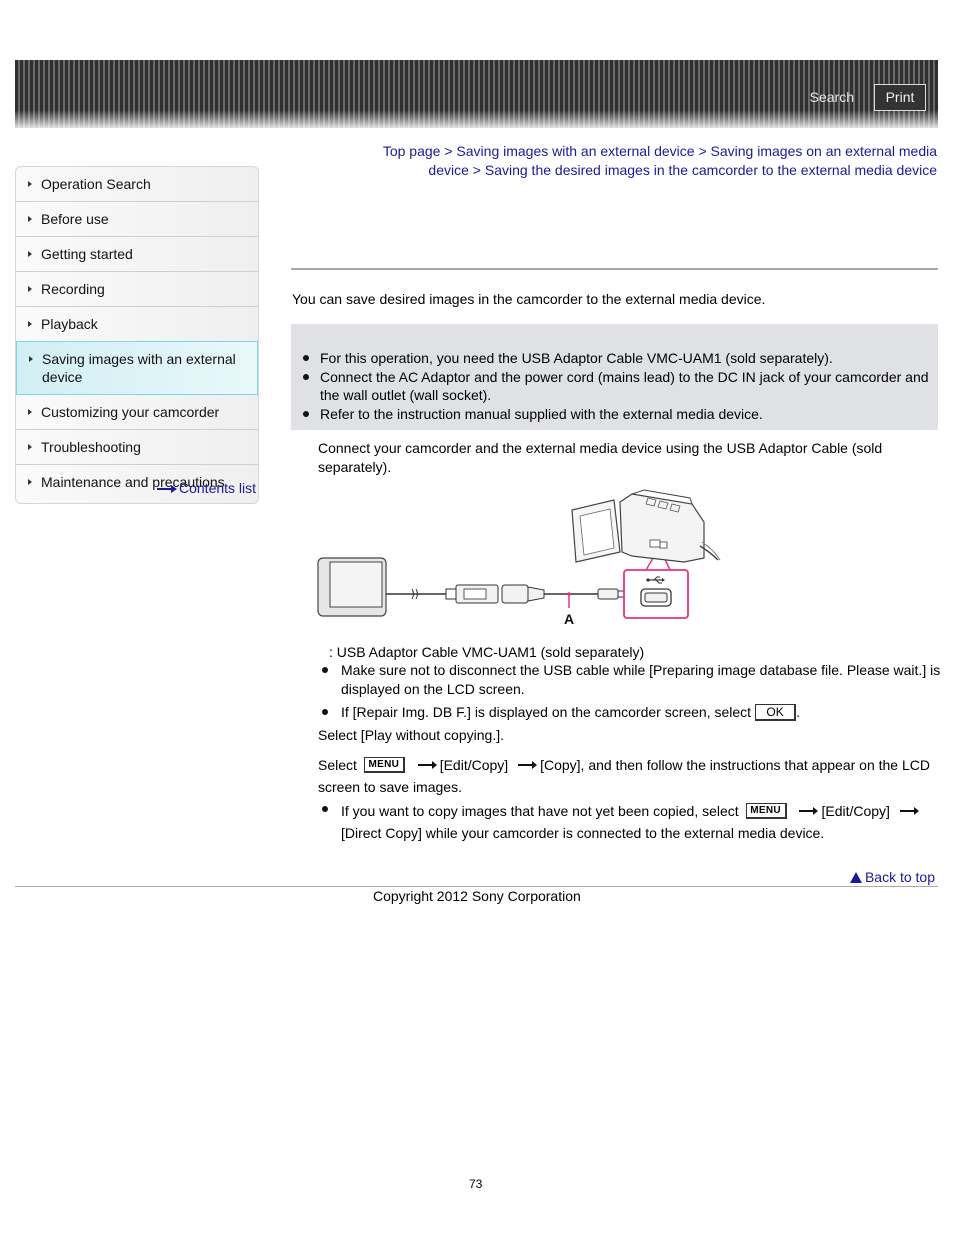 This screenshot has width=954, height=1235. What do you see at coordinates (569, 594) in the screenshot?
I see `label-a-dot` at bounding box center [569, 594].